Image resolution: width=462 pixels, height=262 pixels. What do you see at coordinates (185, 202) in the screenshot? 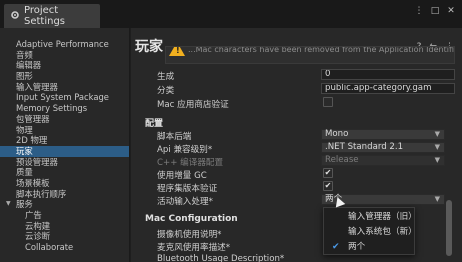
I see `active-input-label: 活动输入处理*` at bounding box center [185, 202].